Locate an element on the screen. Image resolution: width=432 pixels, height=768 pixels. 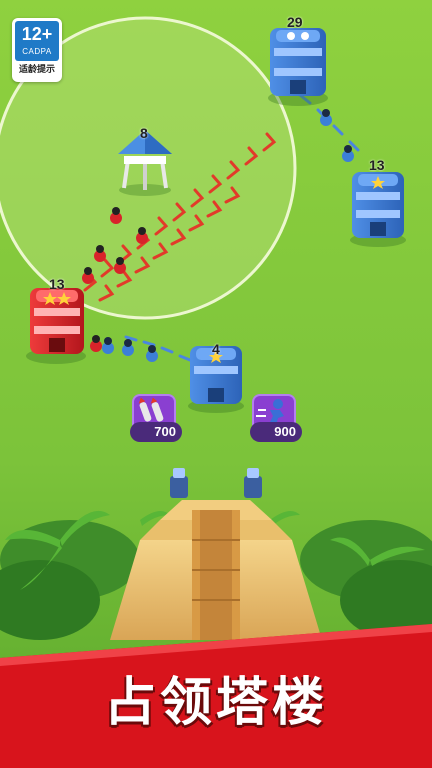
age-rating-org: CADPA is located at coordinates (37, 51).